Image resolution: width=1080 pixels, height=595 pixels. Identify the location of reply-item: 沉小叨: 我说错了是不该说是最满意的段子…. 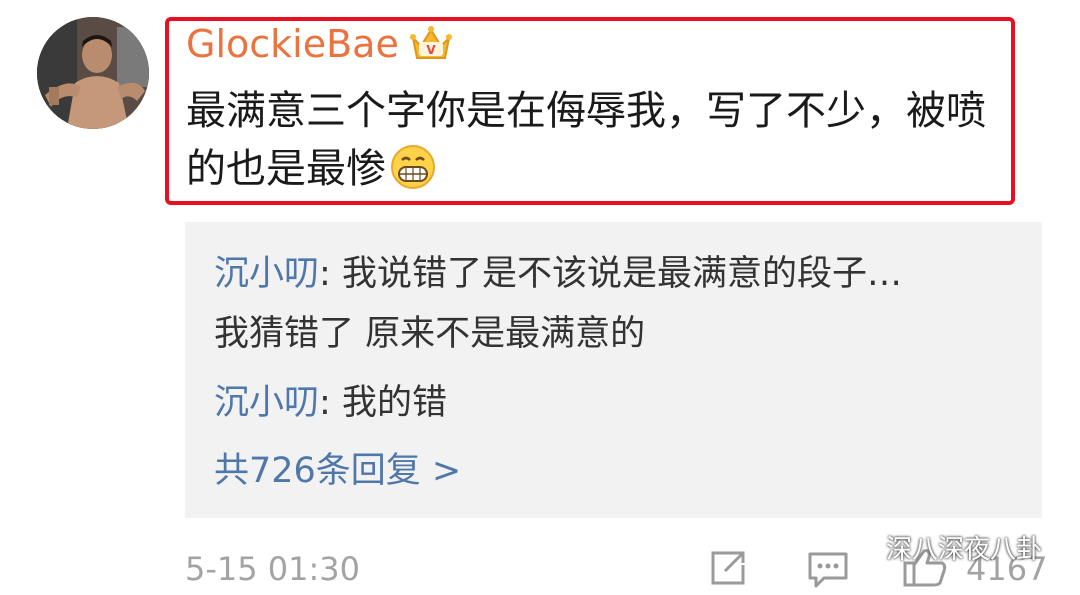
(558, 274).